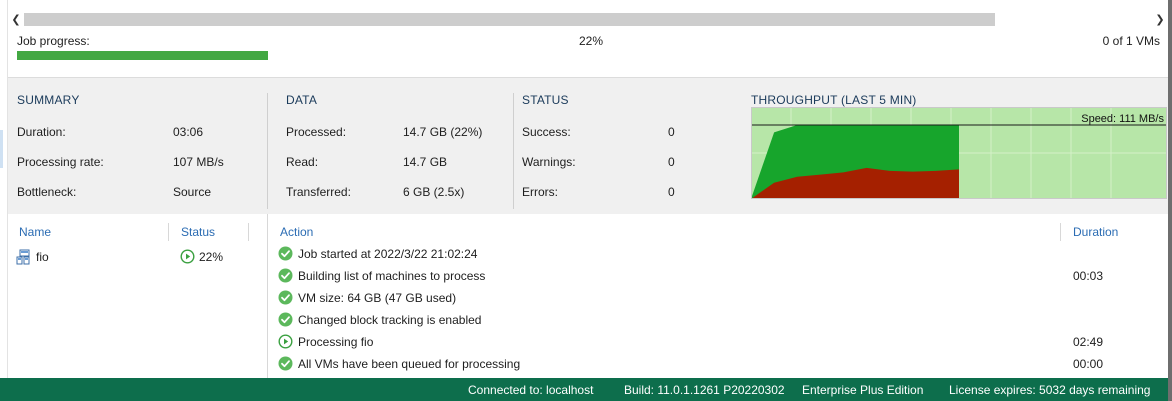 The height and width of the screenshot is (401, 1172). What do you see at coordinates (188, 132) in the screenshot?
I see `summary-value: 03:06` at bounding box center [188, 132].